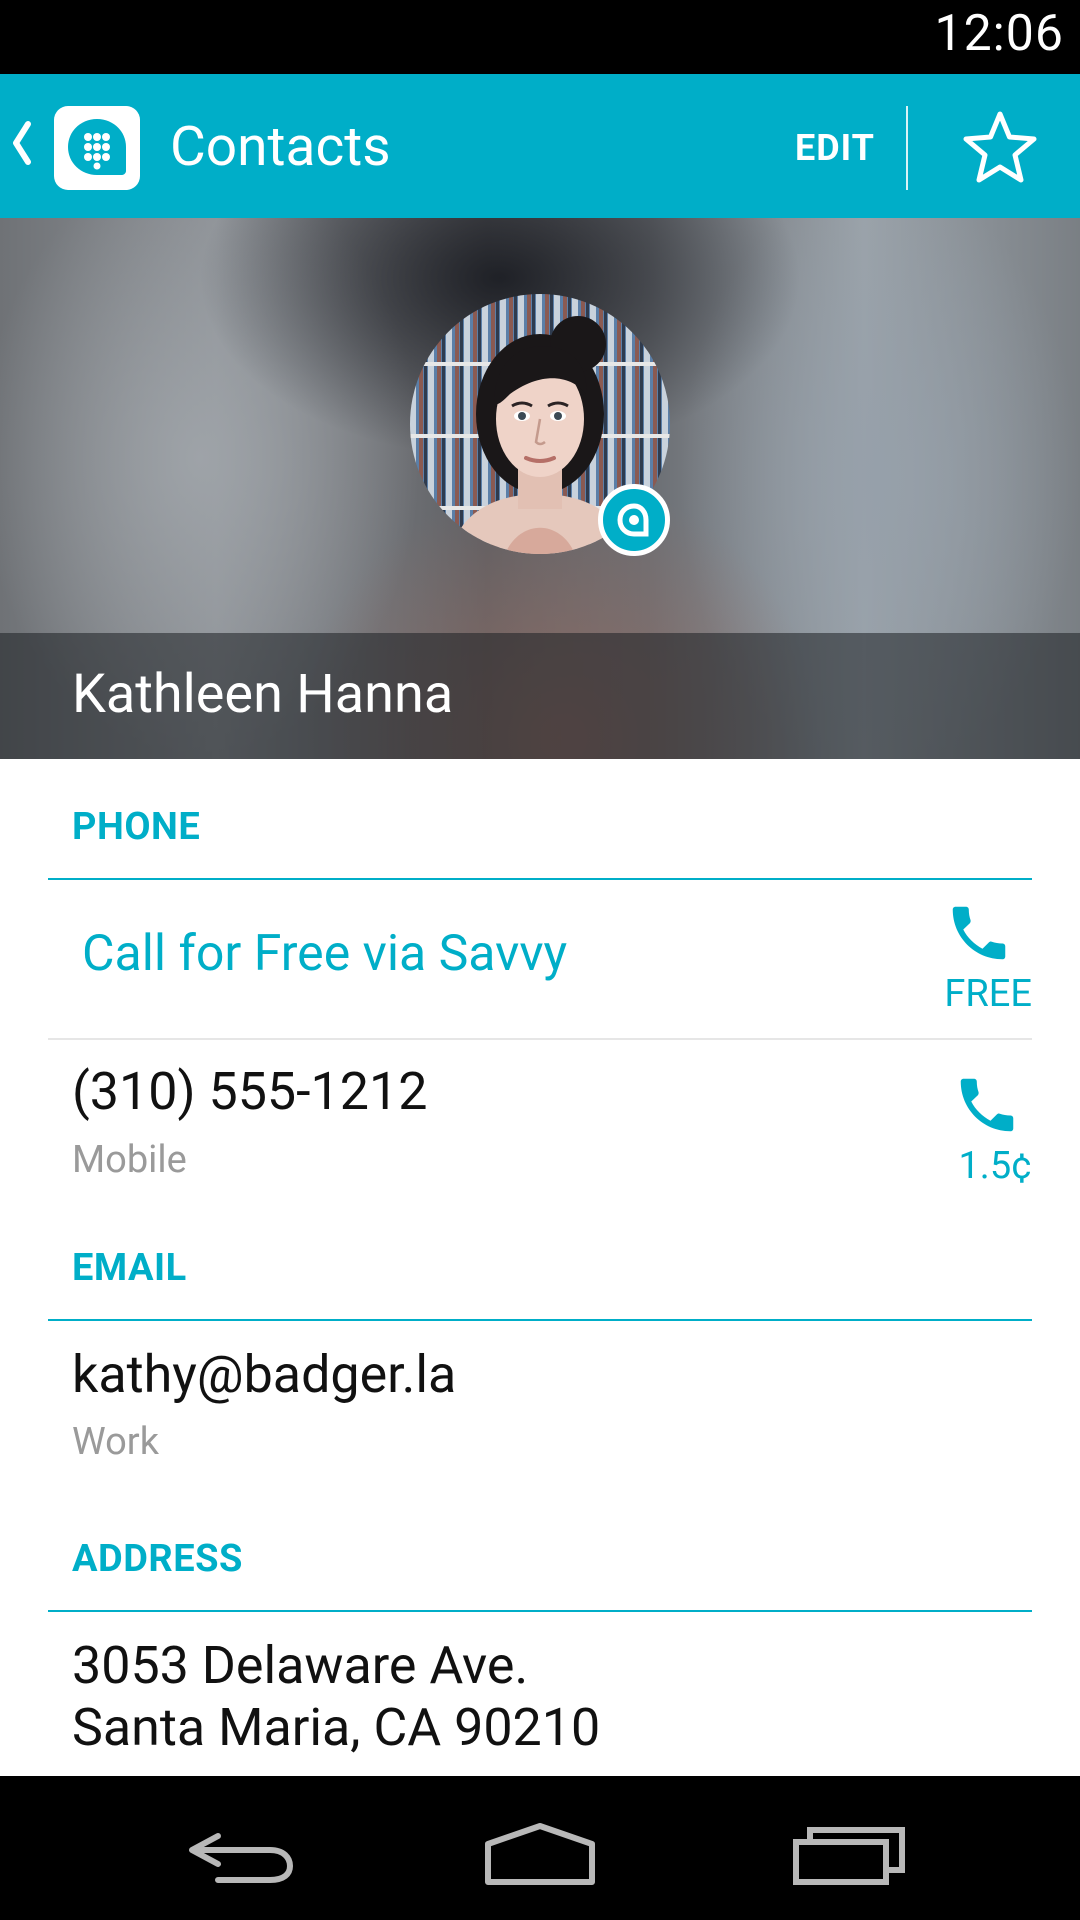 The width and height of the screenshot is (1080, 1920). I want to click on paid-call-button: 1.5¢, so click(972, 1128).